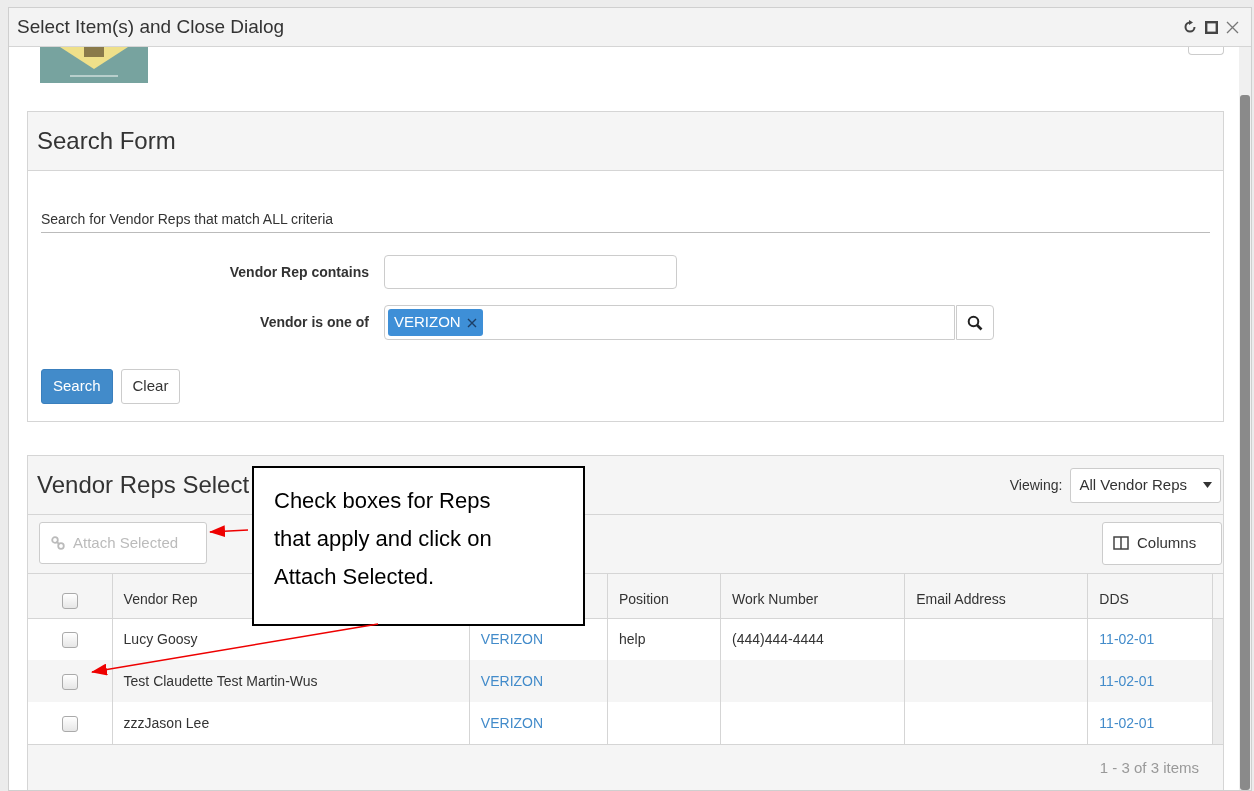  Describe the element at coordinates (77, 386) in the screenshot. I see `search-button: Search` at that location.